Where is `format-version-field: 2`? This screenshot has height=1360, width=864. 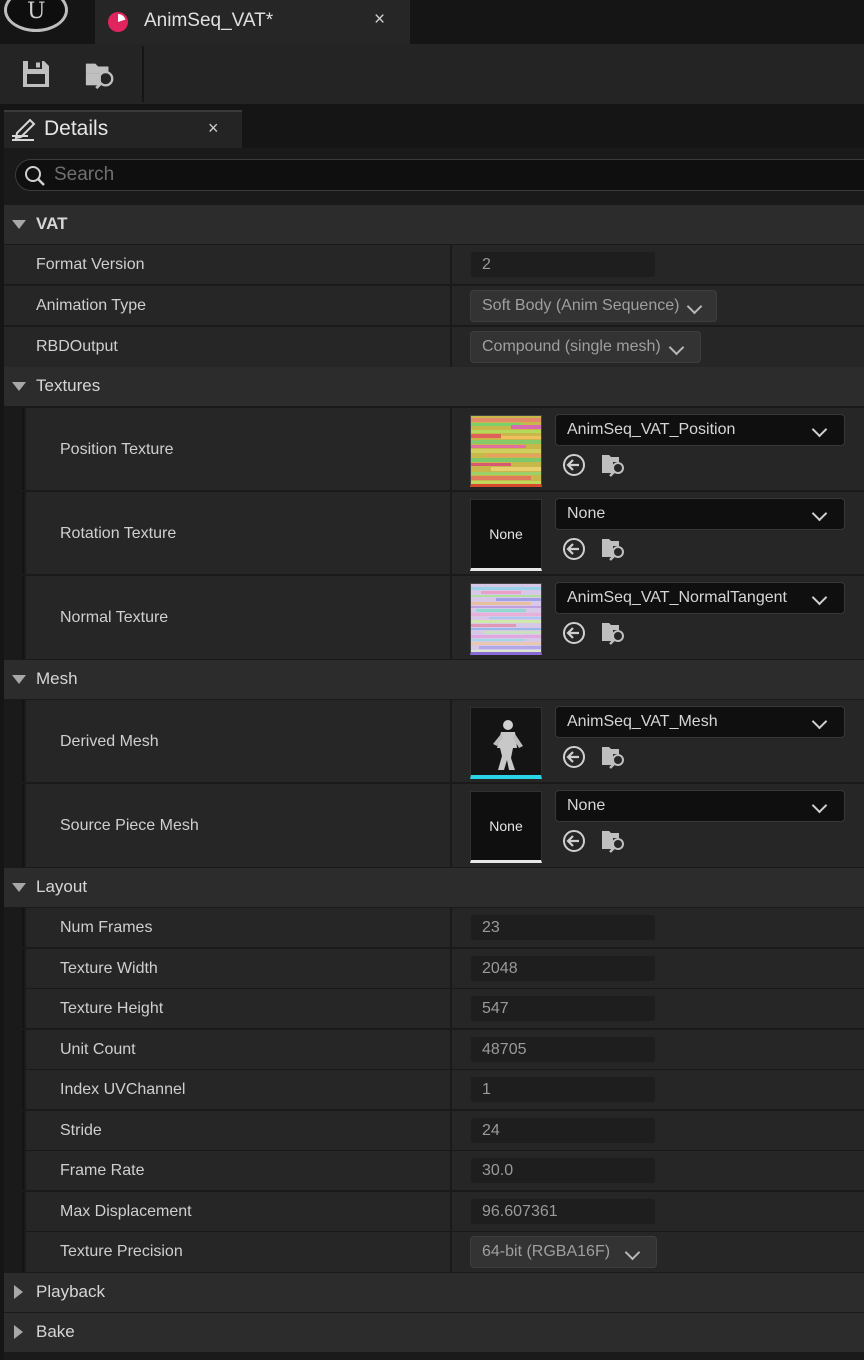 format-version-field: 2 is located at coordinates (563, 264).